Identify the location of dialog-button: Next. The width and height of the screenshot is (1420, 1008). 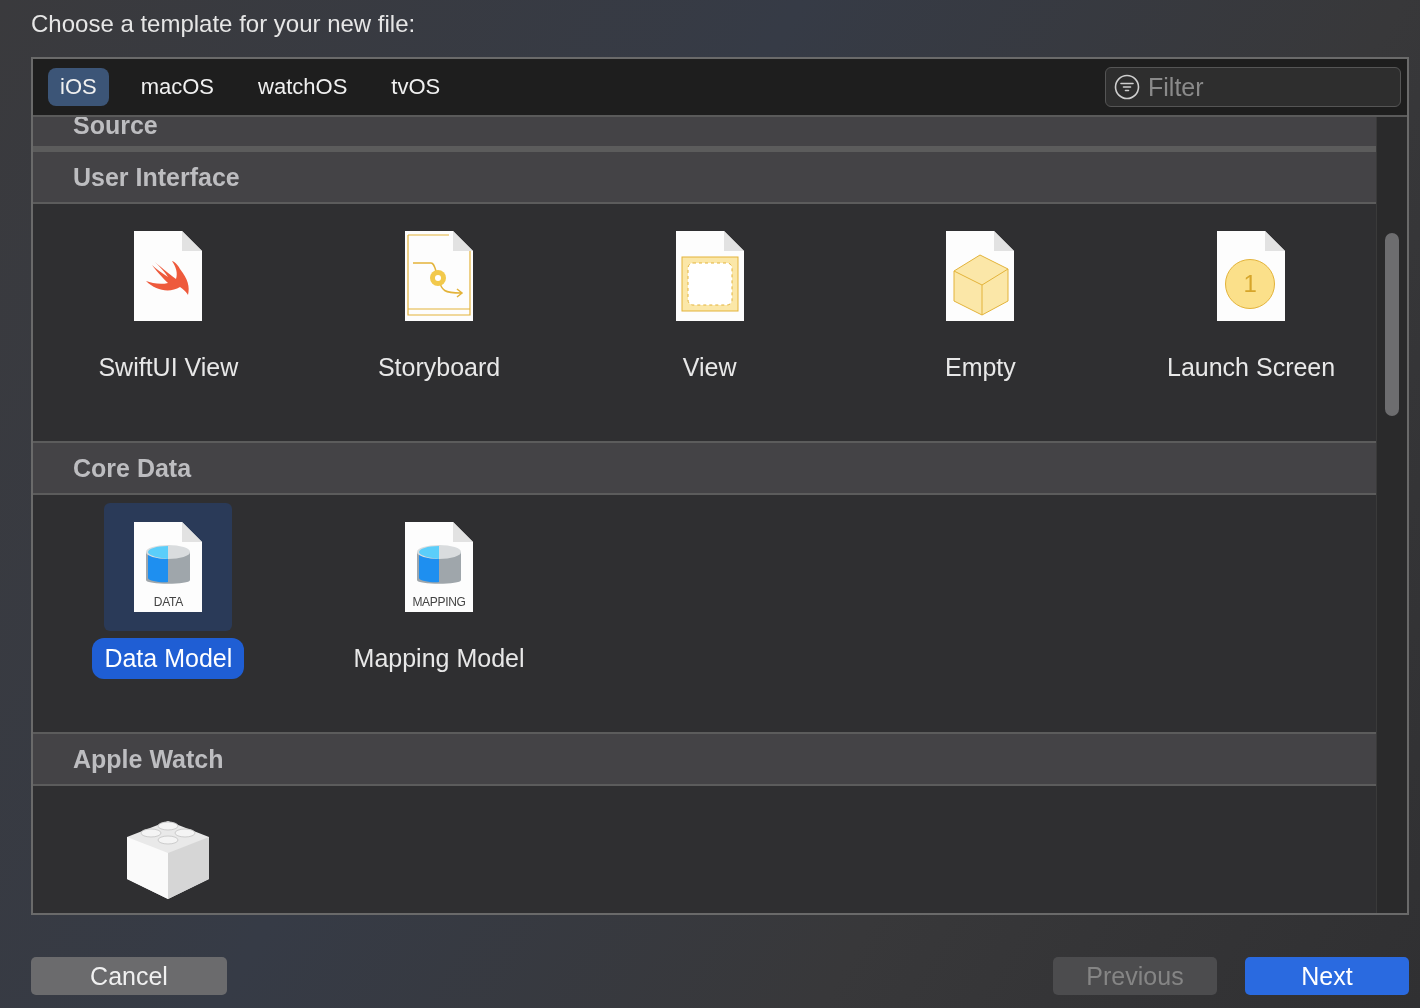
(1327, 976).